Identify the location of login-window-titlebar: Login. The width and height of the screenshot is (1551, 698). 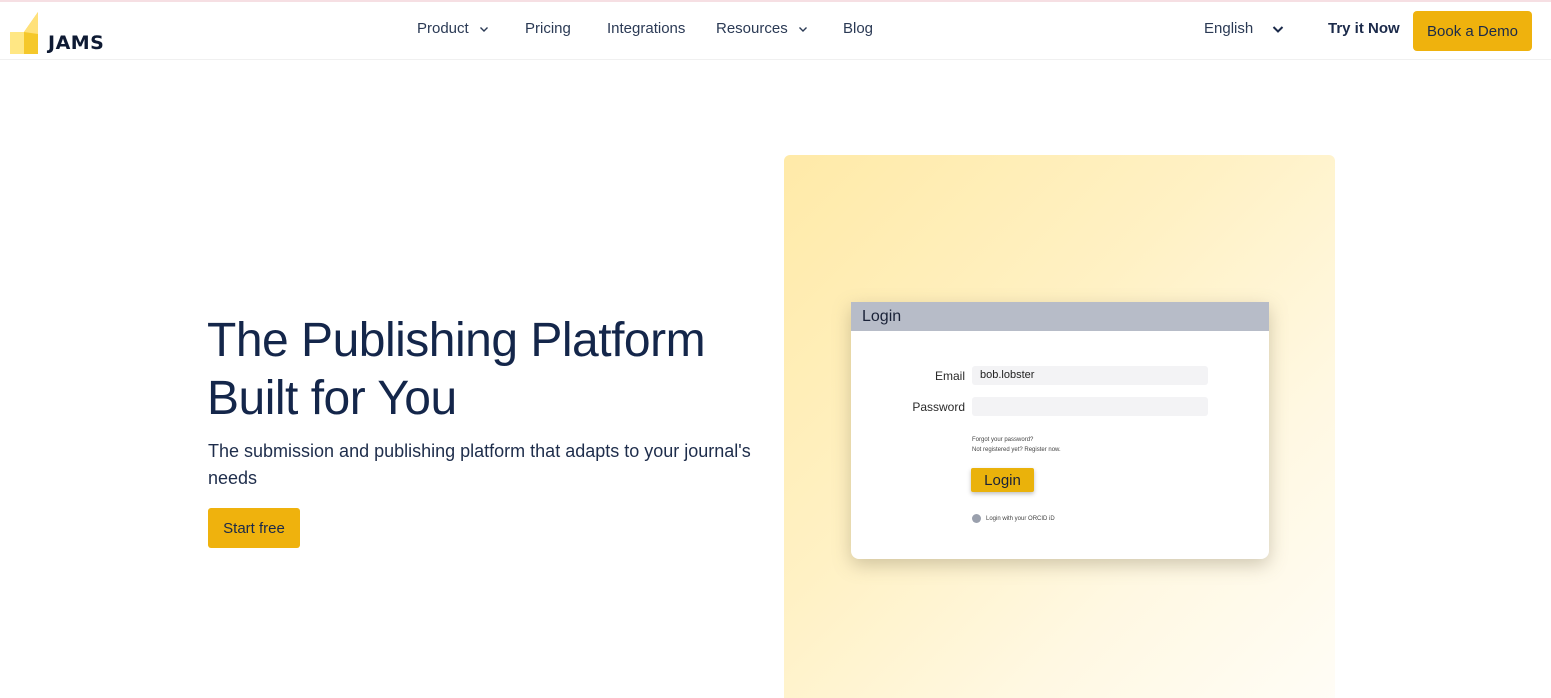
(1060, 316).